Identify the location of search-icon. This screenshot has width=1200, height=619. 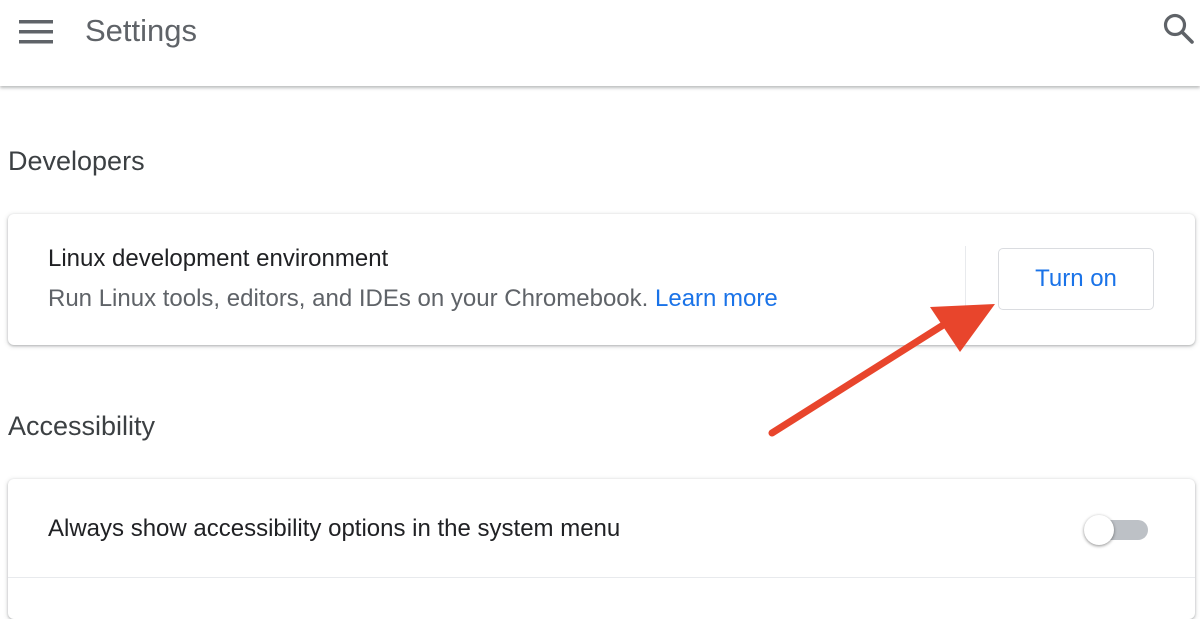
(1178, 28).